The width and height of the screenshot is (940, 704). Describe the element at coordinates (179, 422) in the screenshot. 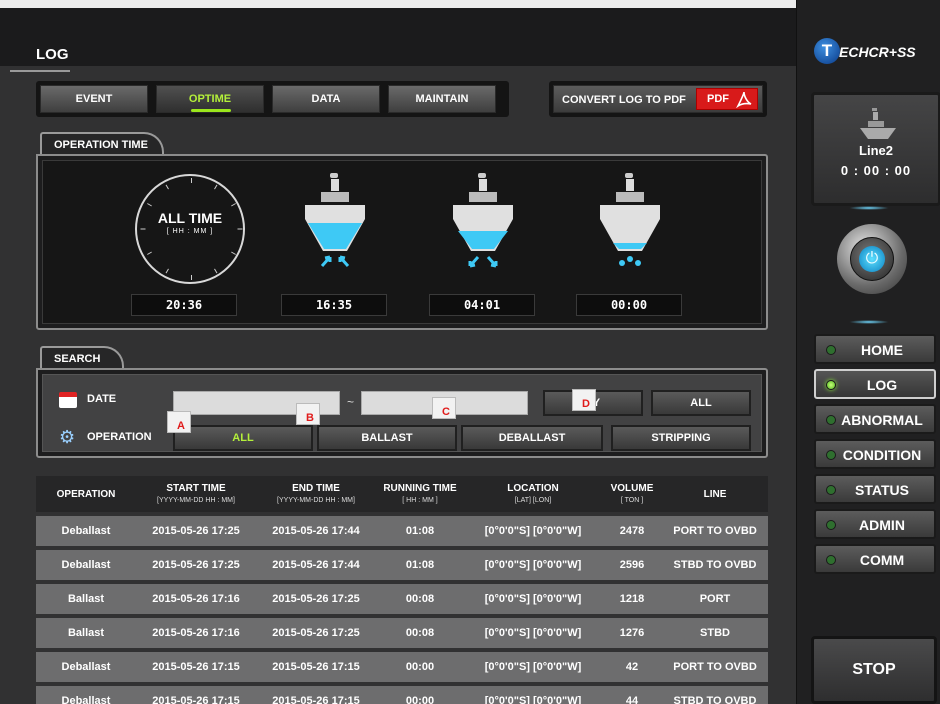

I see `marker-a: A` at that location.